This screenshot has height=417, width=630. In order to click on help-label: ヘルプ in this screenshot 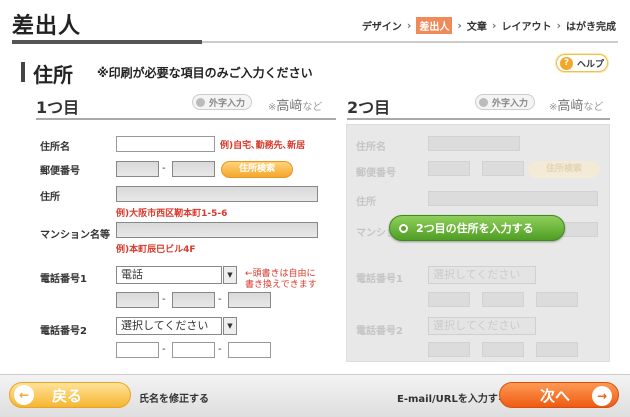, I will do `click(591, 64)`.